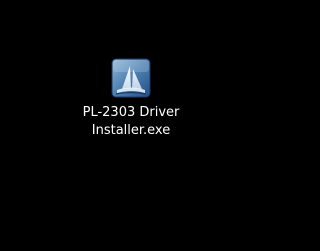  Describe the element at coordinates (131, 99) in the screenshot. I see `desktop-file-installer: PL-2303 Driver Installer.exe` at that location.